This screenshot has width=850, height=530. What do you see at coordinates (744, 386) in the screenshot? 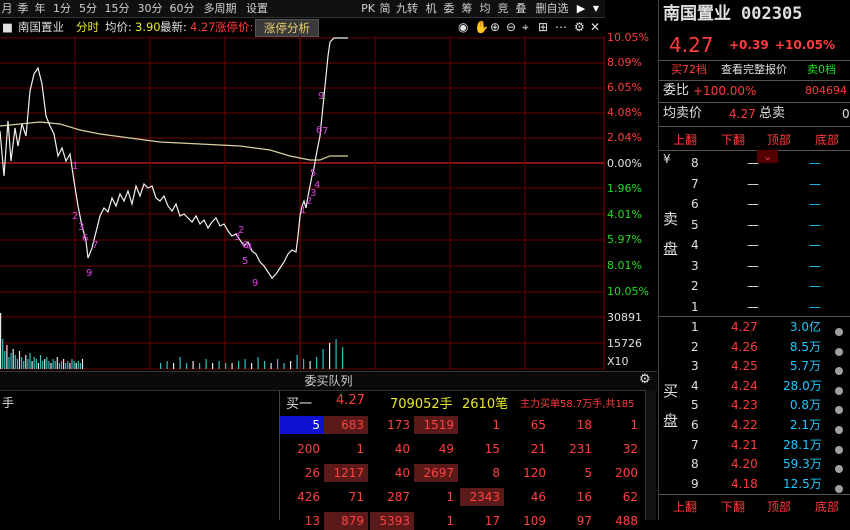
I see `buy-level-price: 4.24` at bounding box center [744, 386].